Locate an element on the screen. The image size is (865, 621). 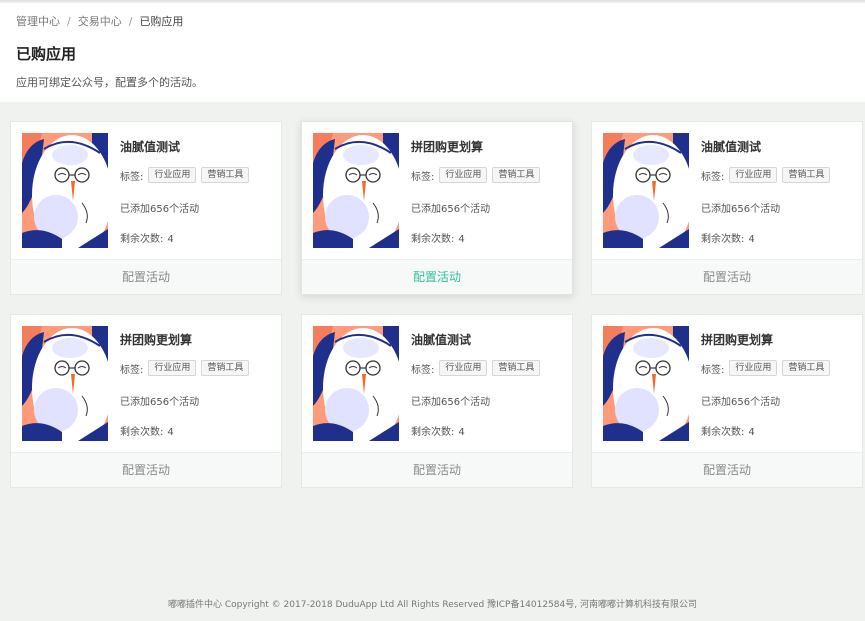
page-title: 已购应用 is located at coordinates (46, 54).